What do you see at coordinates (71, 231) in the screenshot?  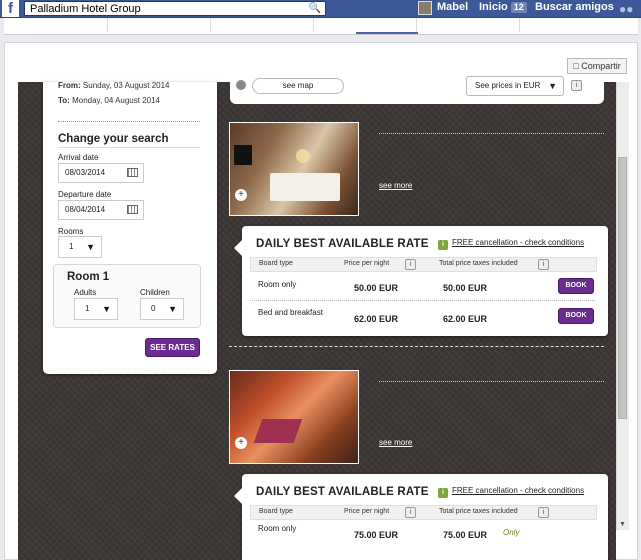 I see `rooms-label: Rooms` at bounding box center [71, 231].